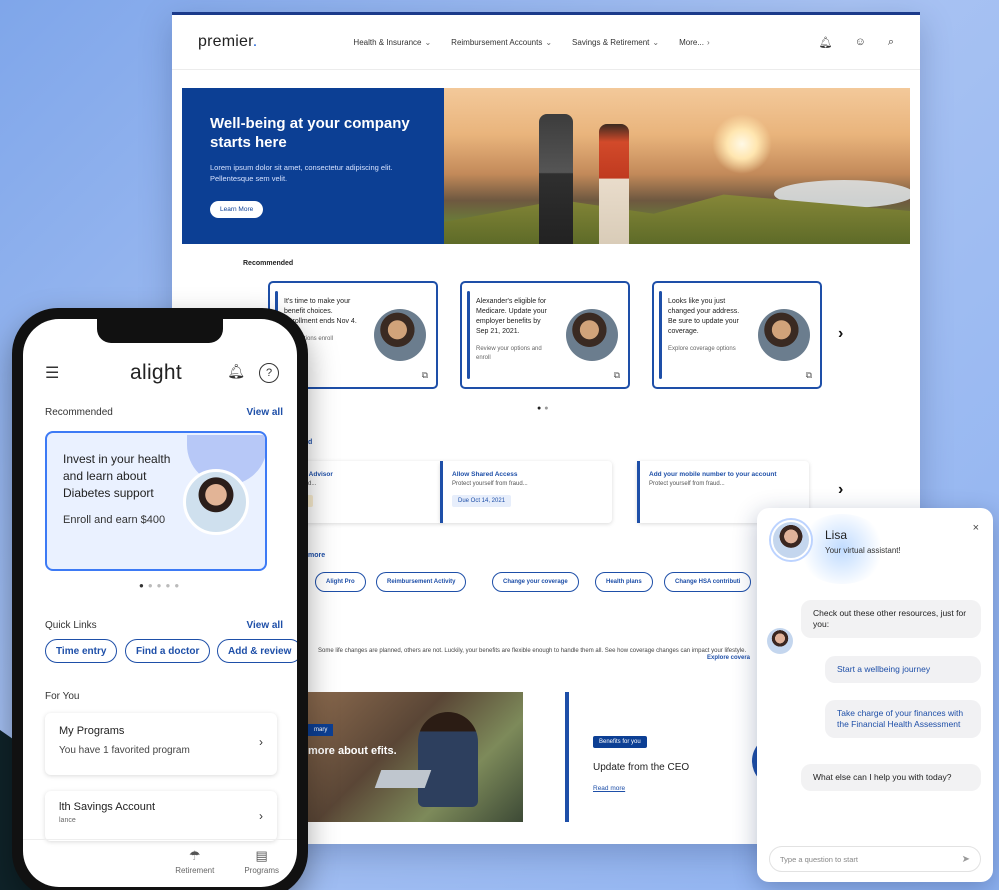 The height and width of the screenshot is (890, 999). What do you see at coordinates (156, 372) in the screenshot?
I see `app-logo: alight` at bounding box center [156, 372].